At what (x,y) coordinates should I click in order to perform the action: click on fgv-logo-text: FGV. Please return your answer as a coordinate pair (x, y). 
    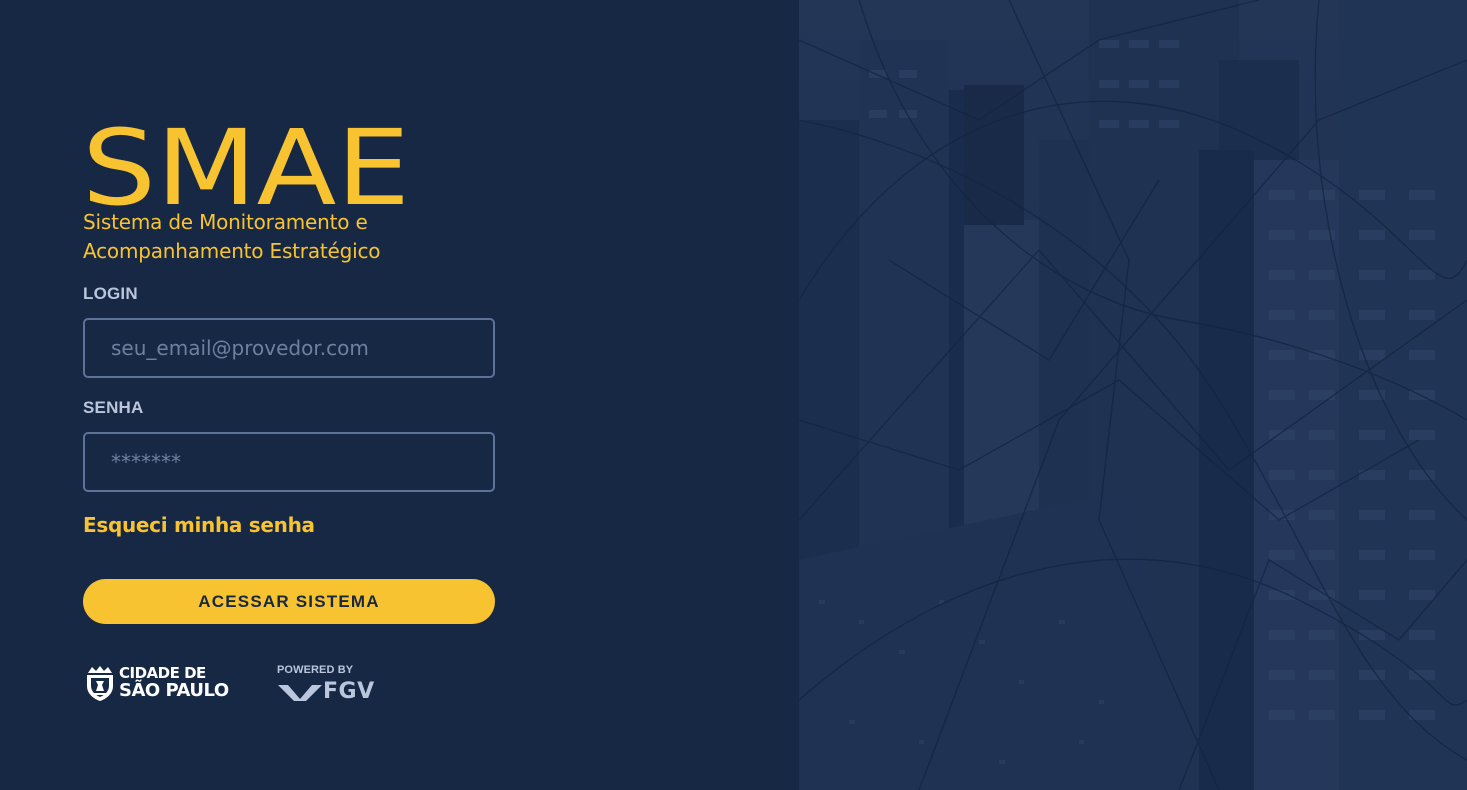
    Looking at the image, I should click on (349, 691).